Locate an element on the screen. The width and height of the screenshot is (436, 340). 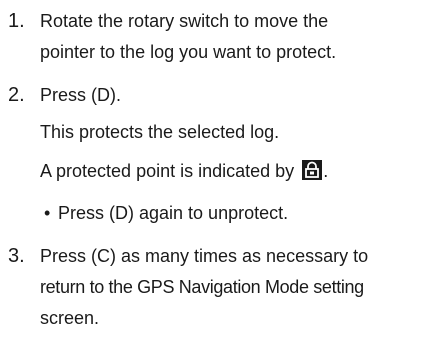
padlock-icon is located at coordinates (312, 170).